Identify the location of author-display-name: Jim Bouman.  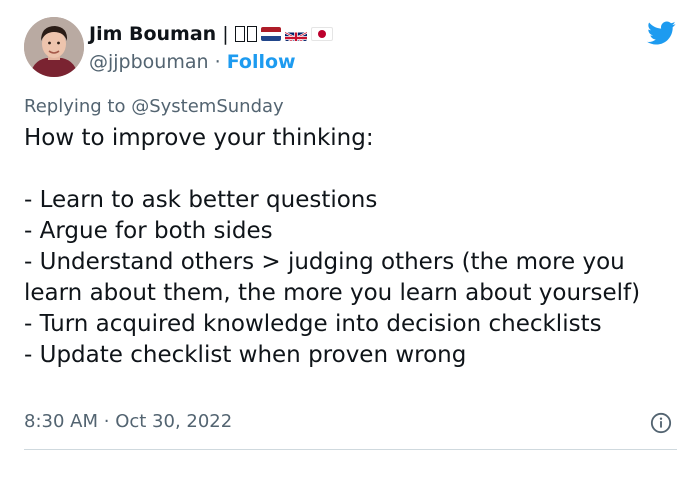
(152, 34).